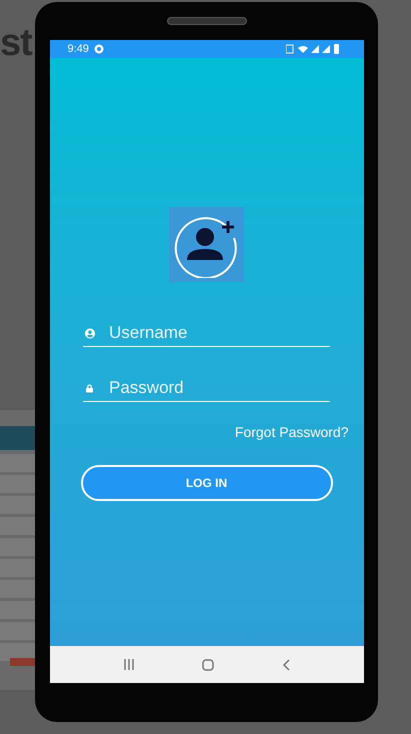 Image resolution: width=411 pixels, height=734 pixels. Describe the element at coordinates (291, 432) in the screenshot. I see `forgot-password-link: Forgot Password?` at that location.